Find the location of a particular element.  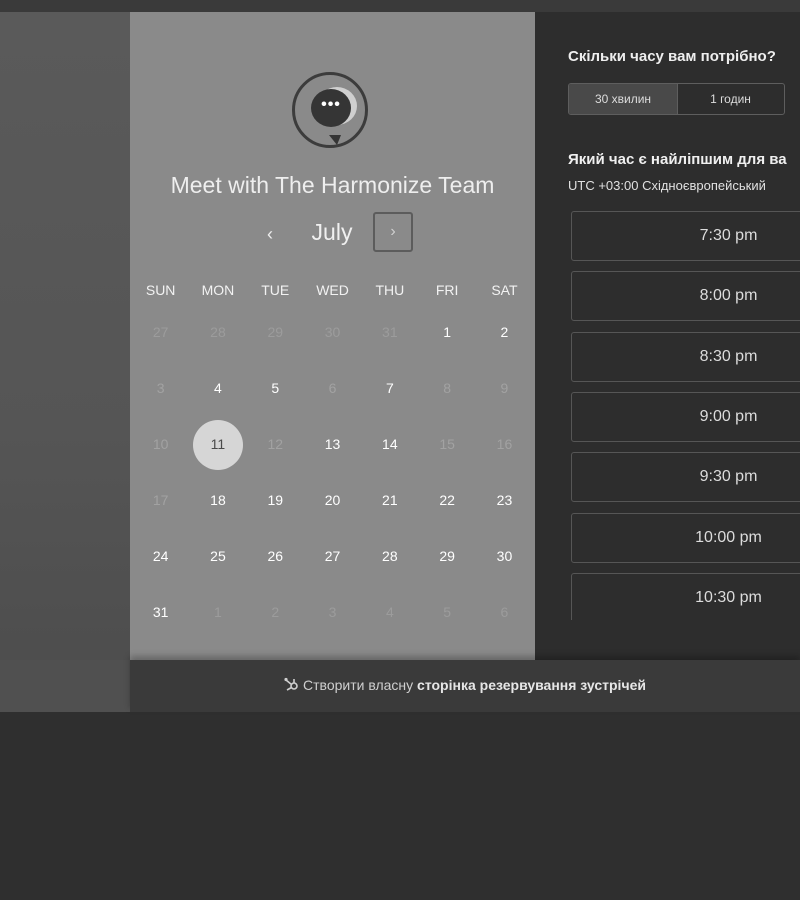

weekday-label: SUN is located at coordinates (160, 290).